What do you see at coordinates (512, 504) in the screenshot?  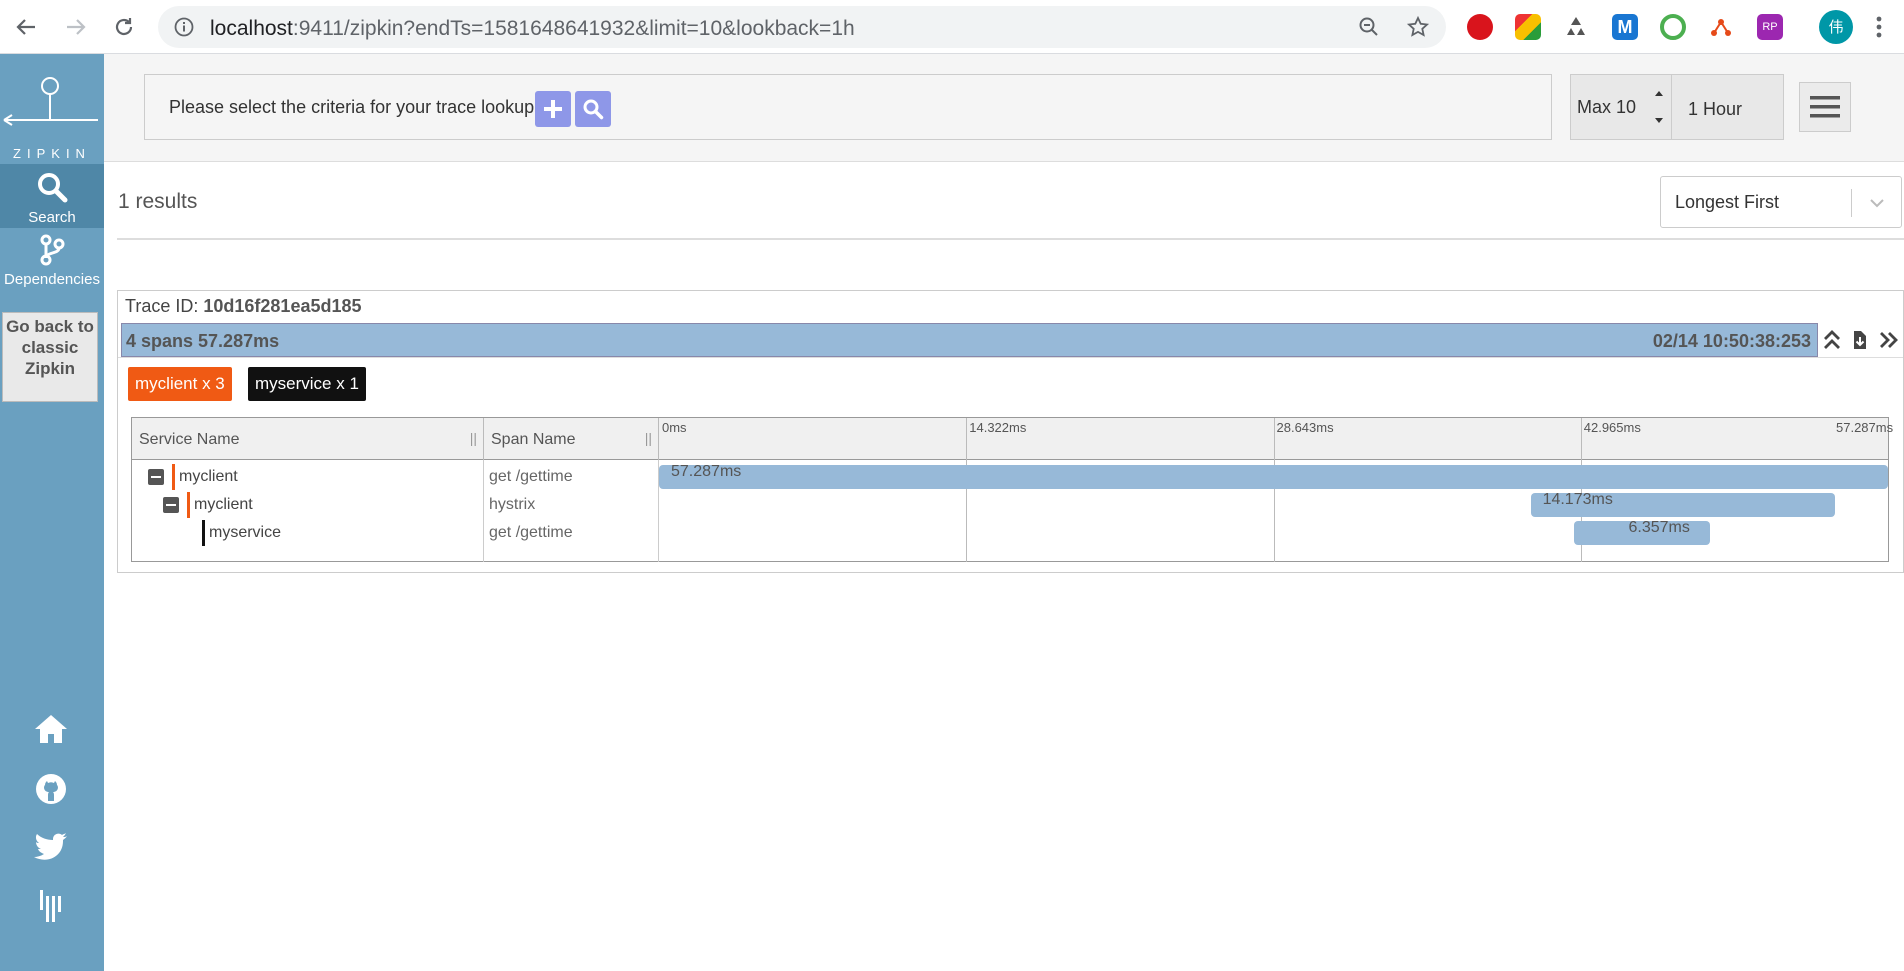 I see `span-name: hystrix` at bounding box center [512, 504].